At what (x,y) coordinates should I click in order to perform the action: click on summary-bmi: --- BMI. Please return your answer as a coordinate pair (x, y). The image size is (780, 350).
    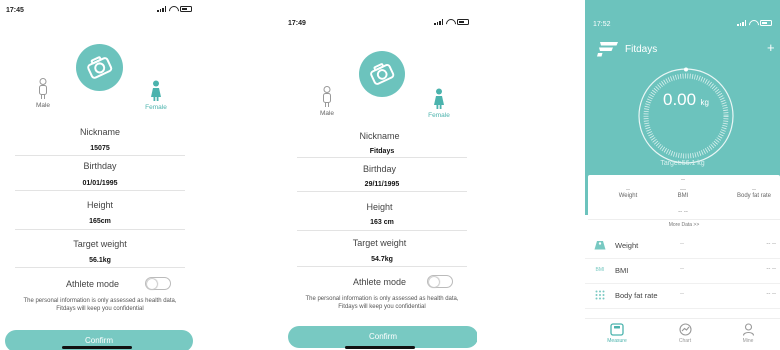
    Looking at the image, I should click on (683, 193).